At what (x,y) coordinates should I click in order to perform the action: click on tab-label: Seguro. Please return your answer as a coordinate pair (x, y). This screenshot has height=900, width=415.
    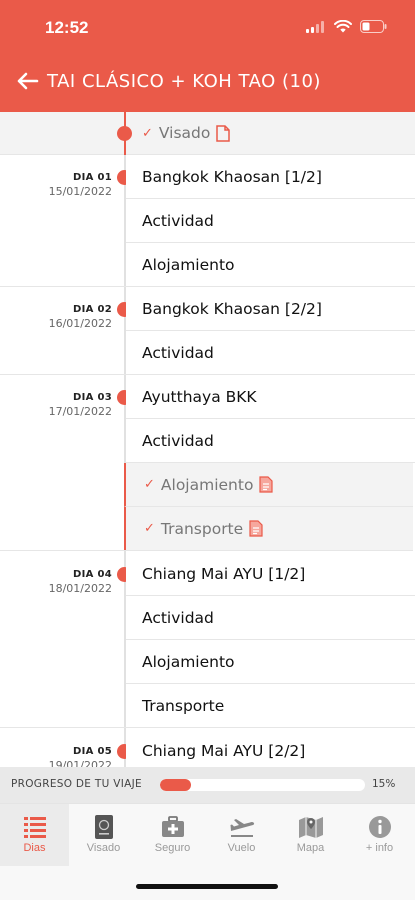
    Looking at the image, I should click on (172, 848).